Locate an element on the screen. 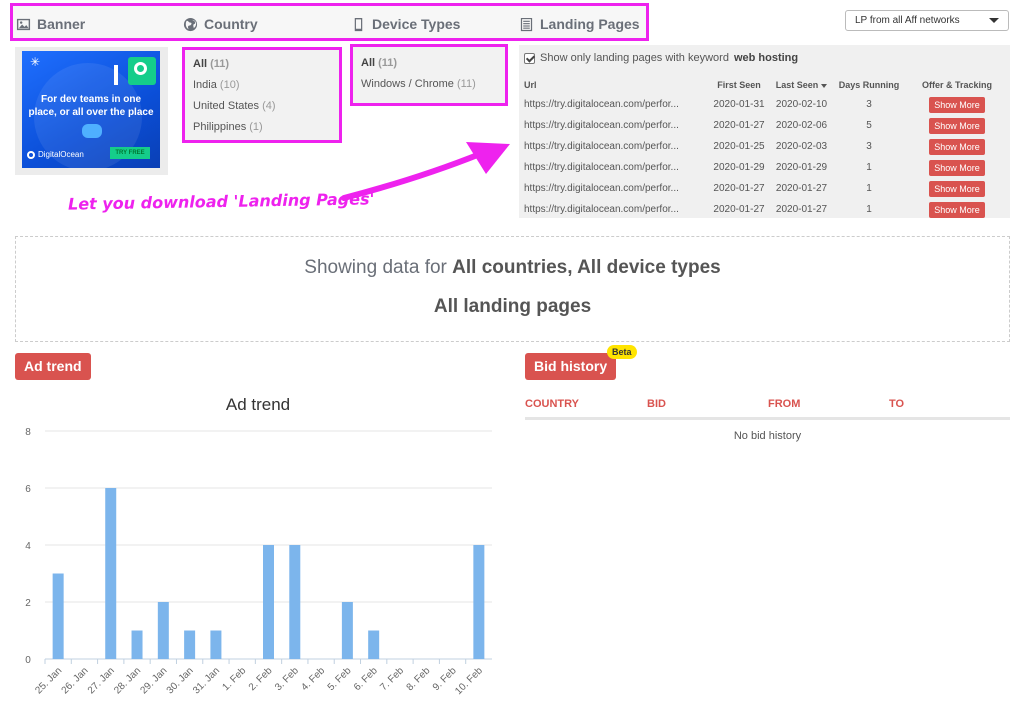  x-tick-label: 26. Jan is located at coordinates (75, 680).